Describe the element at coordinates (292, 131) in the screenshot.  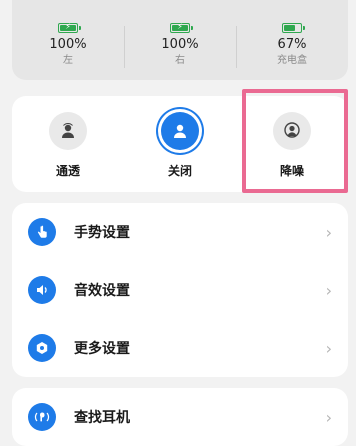
I see `noise-cancel-icon` at that location.